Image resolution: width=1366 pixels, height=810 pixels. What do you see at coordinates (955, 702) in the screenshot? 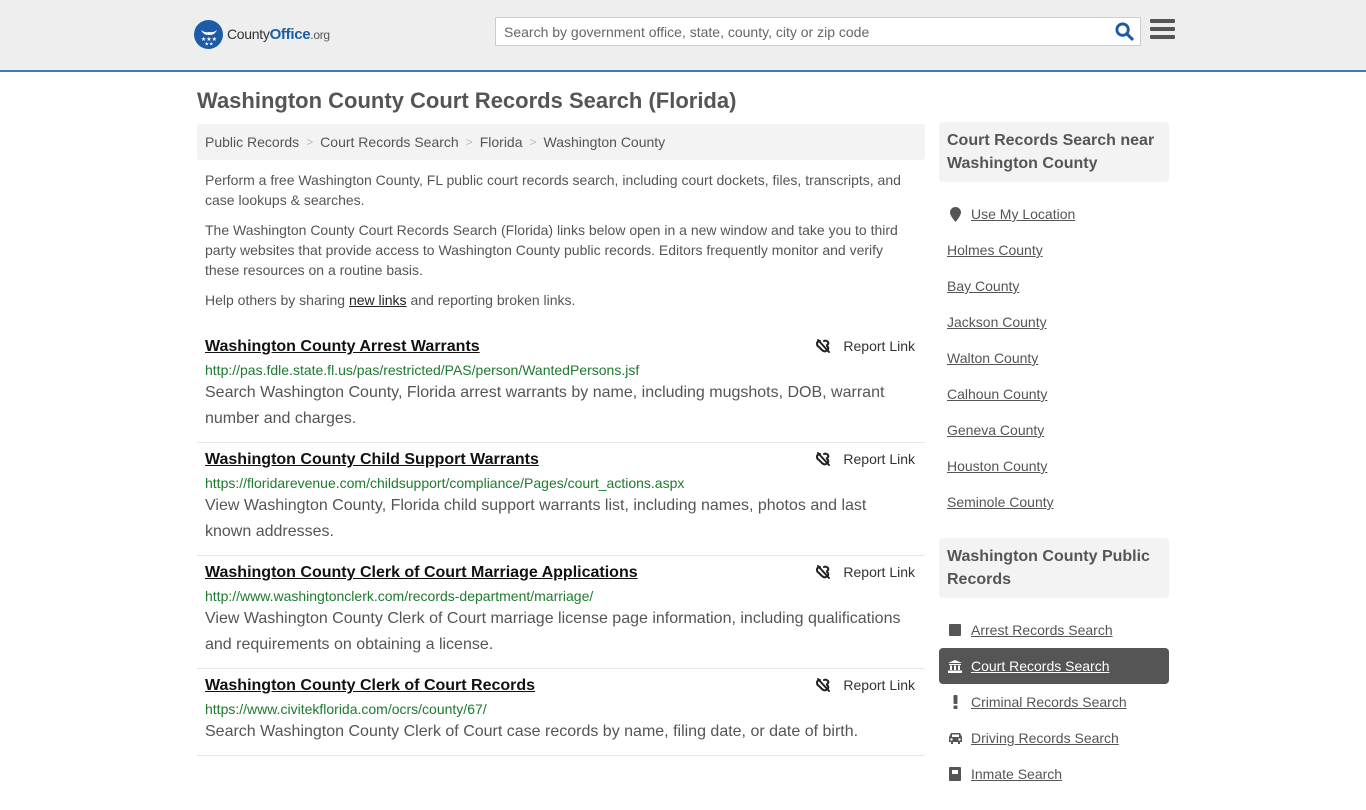
I see `exclamation-icon` at bounding box center [955, 702].